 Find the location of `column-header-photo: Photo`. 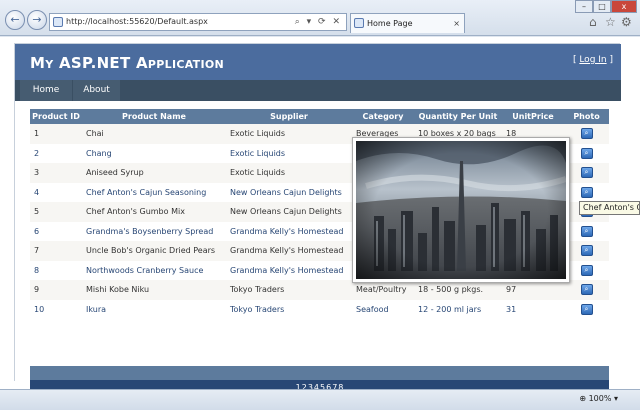

column-header-photo: Photo is located at coordinates (586, 116).